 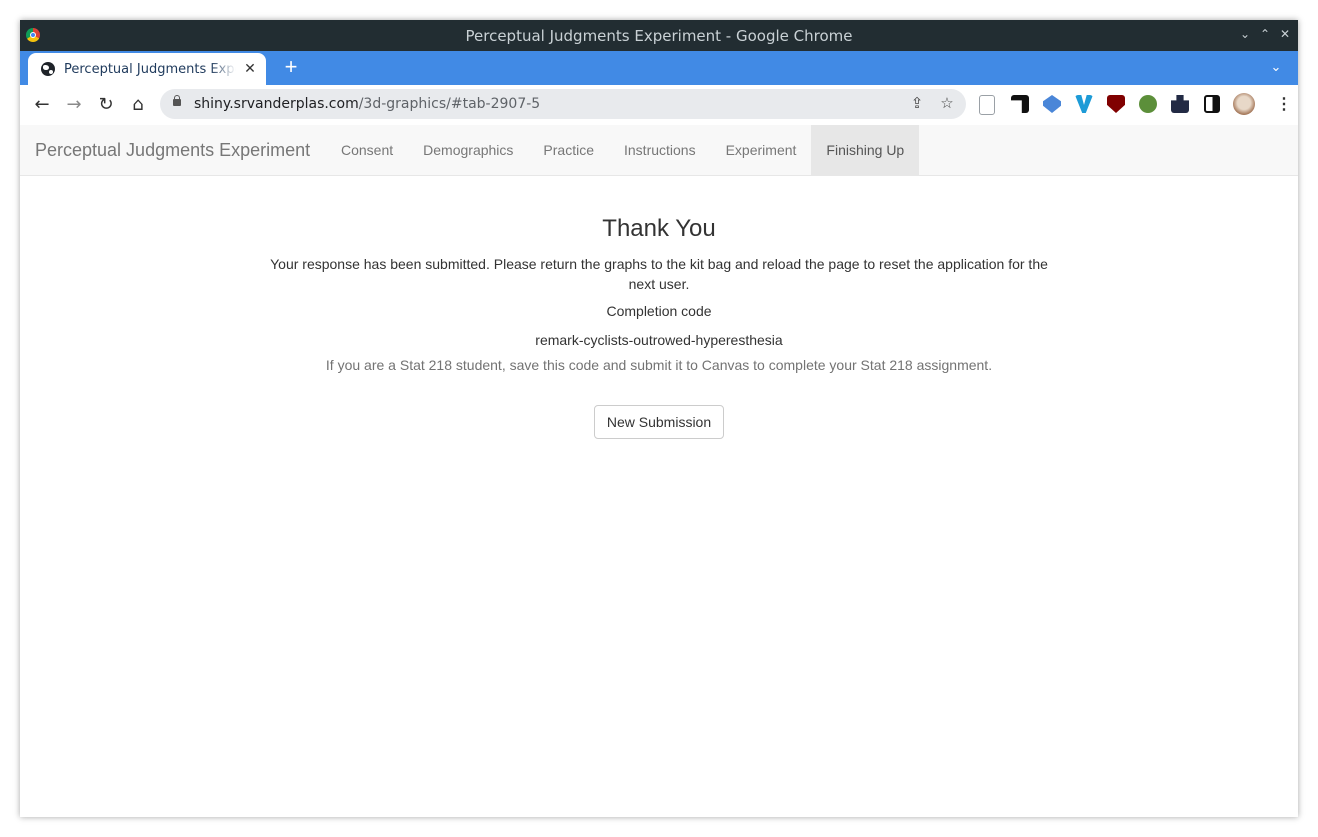 I want to click on url-host: shiny.srvanderplas.com, so click(x=276, y=104).